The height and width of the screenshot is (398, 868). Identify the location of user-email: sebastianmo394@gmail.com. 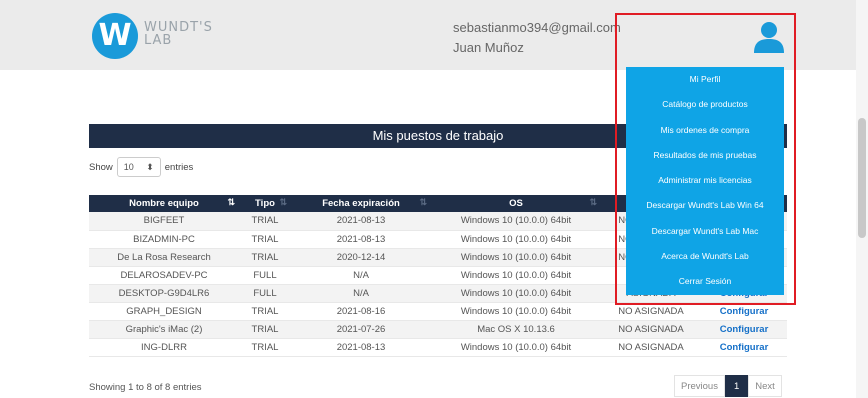
(537, 27).